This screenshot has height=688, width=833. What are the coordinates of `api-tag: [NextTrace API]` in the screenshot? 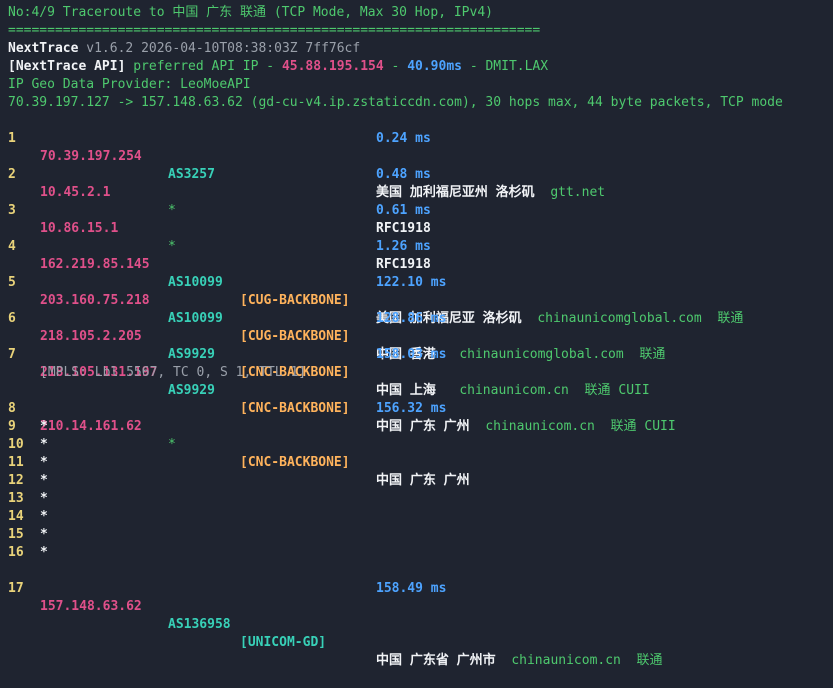 It's located at (67, 66).